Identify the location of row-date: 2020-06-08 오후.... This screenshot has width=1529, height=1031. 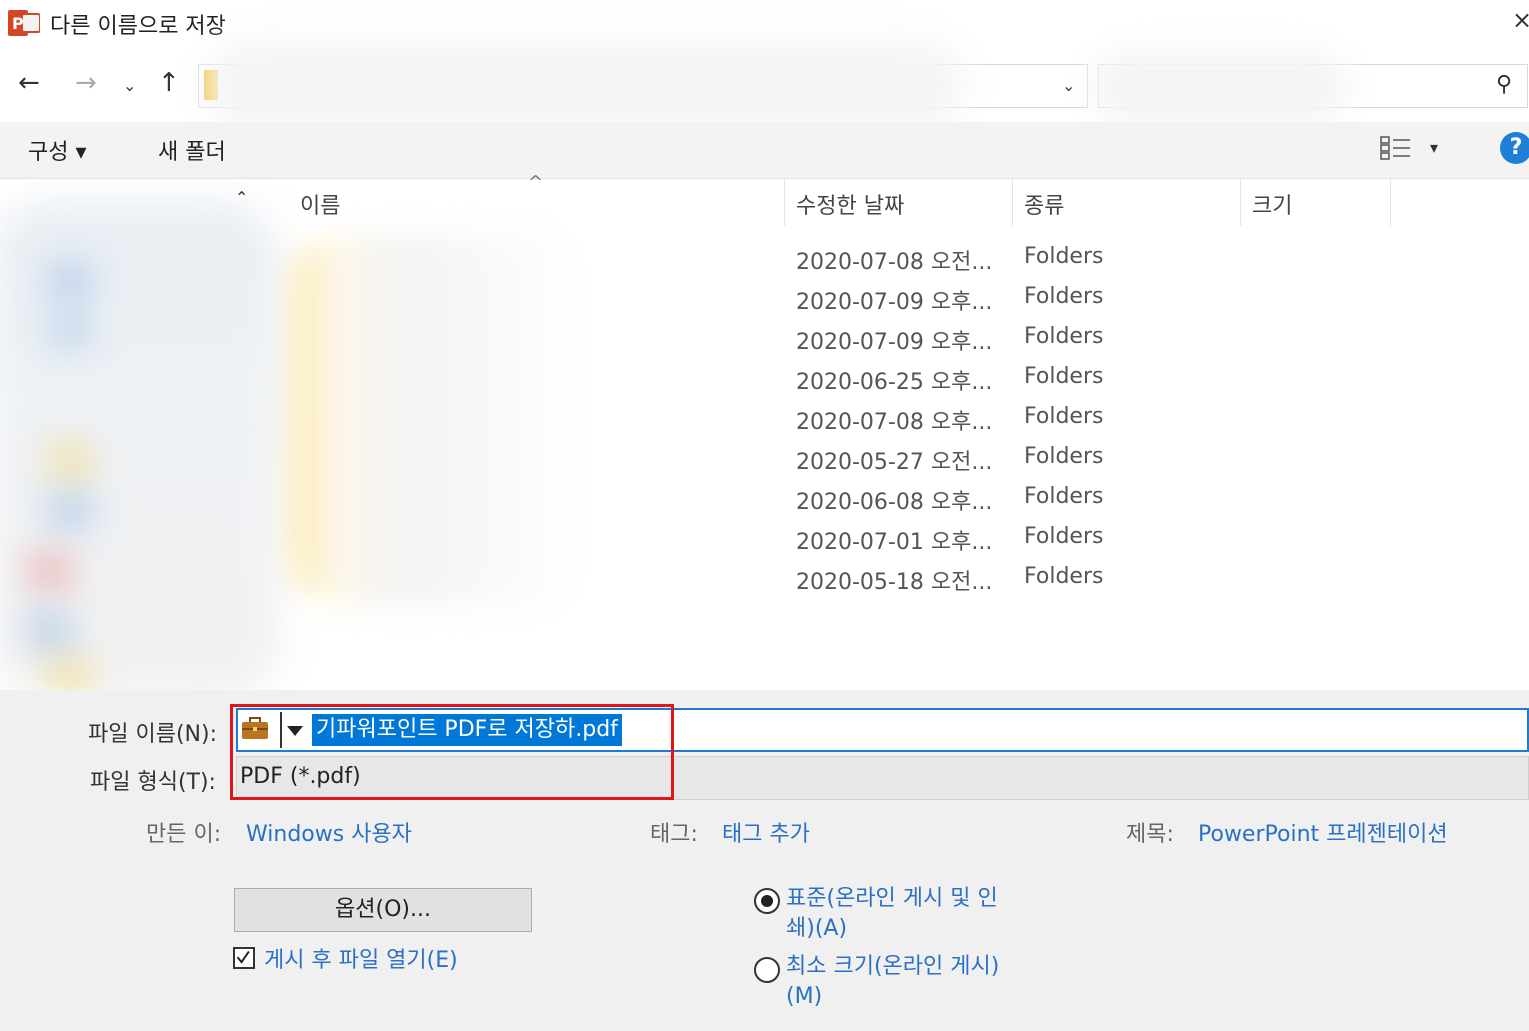
(894, 500).